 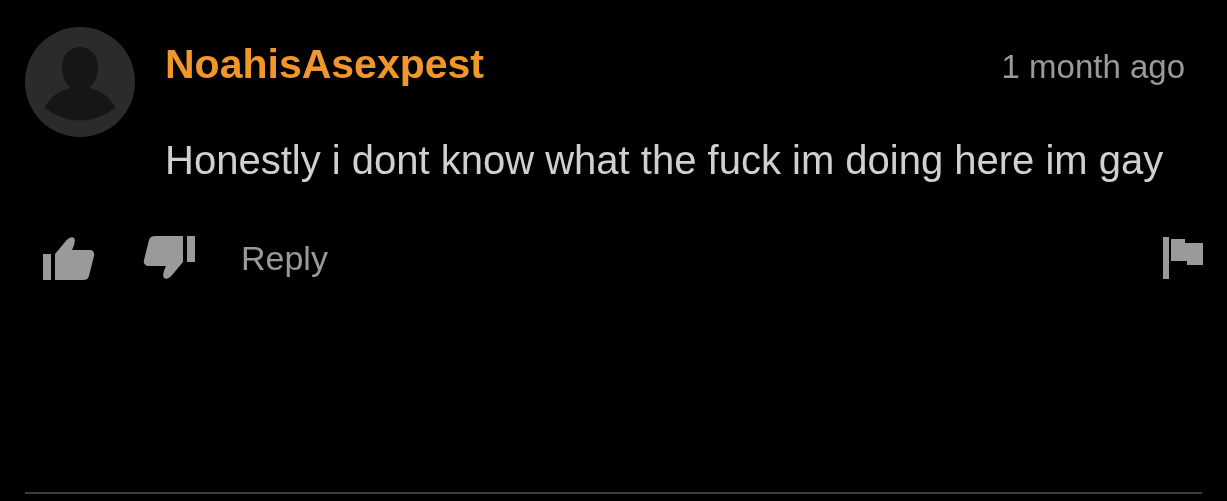 What do you see at coordinates (69, 258) in the screenshot?
I see `thumbs-up-icon` at bounding box center [69, 258].